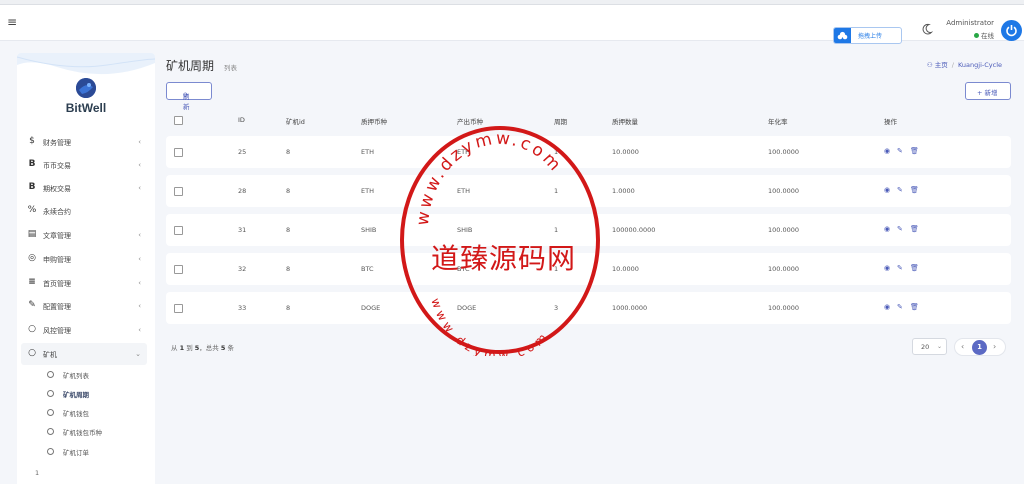 The width and height of the screenshot is (1024, 484). What do you see at coordinates (994, 346) in the screenshot?
I see `next-page-chevron-icon: ›` at bounding box center [994, 346].